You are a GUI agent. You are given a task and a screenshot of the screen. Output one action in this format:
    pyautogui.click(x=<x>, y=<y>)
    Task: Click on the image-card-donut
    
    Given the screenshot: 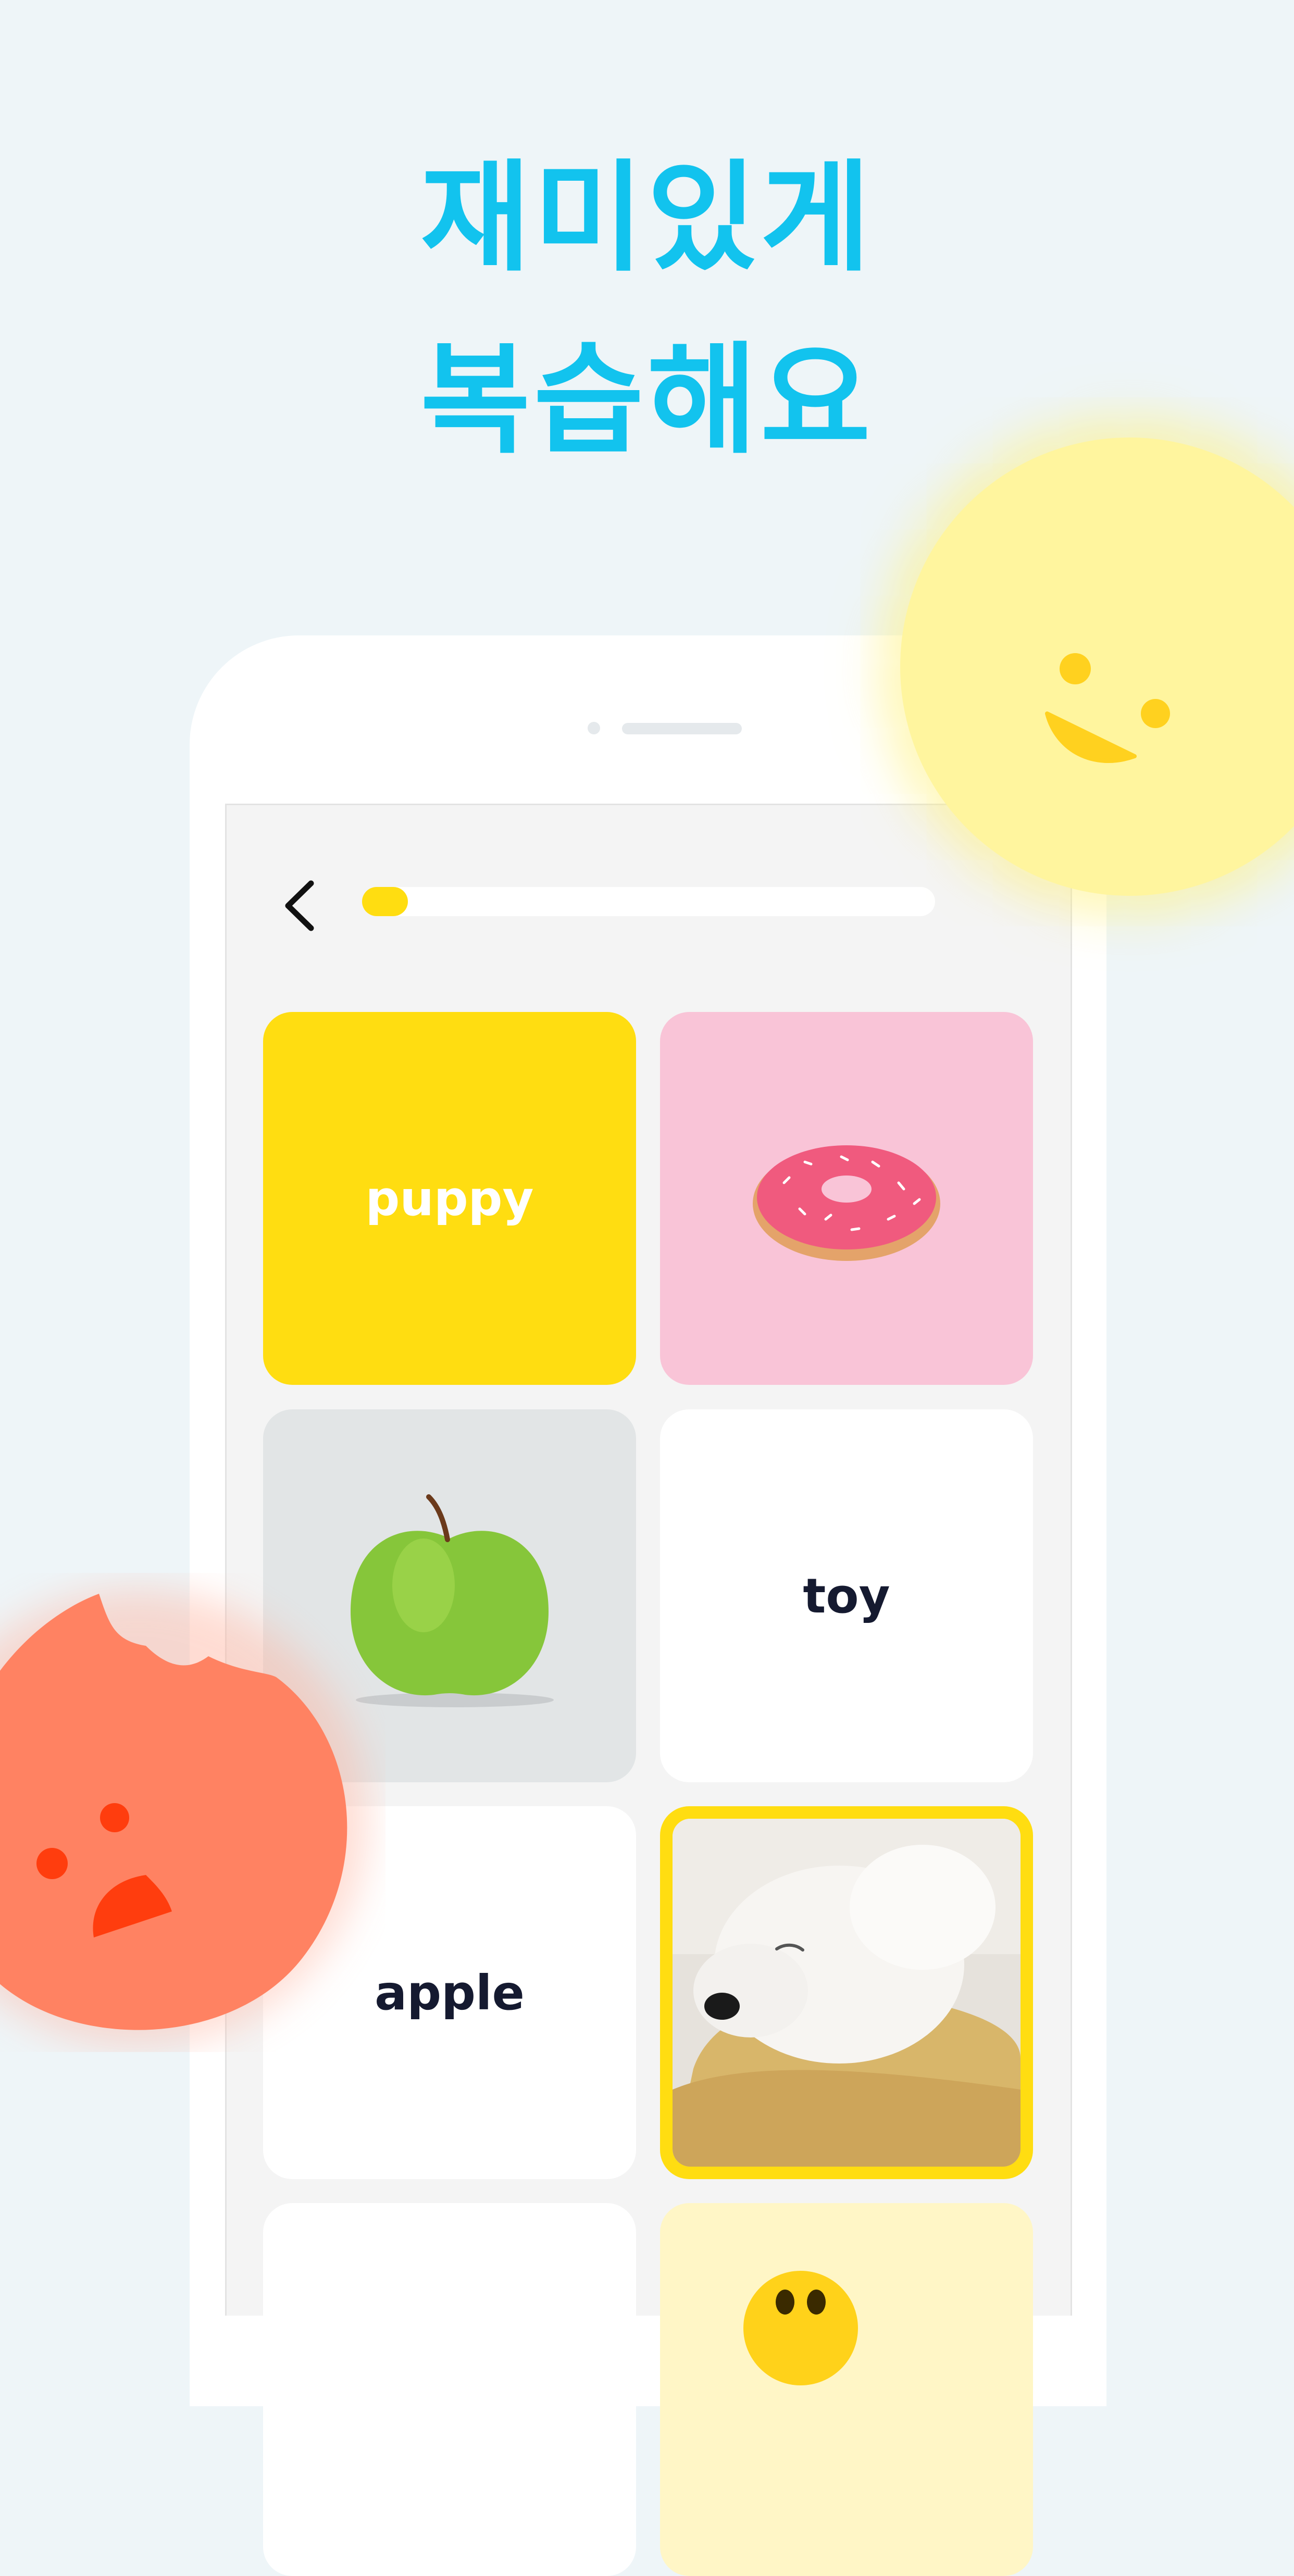 What is the action you would take?
    pyautogui.click(x=846, y=1198)
    